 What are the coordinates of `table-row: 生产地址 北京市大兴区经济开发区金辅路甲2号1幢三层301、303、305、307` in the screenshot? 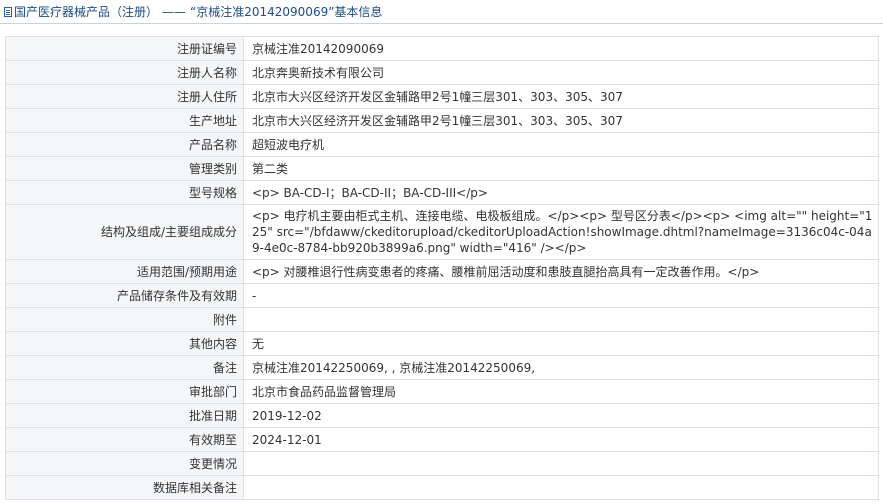 It's located at (442, 120).